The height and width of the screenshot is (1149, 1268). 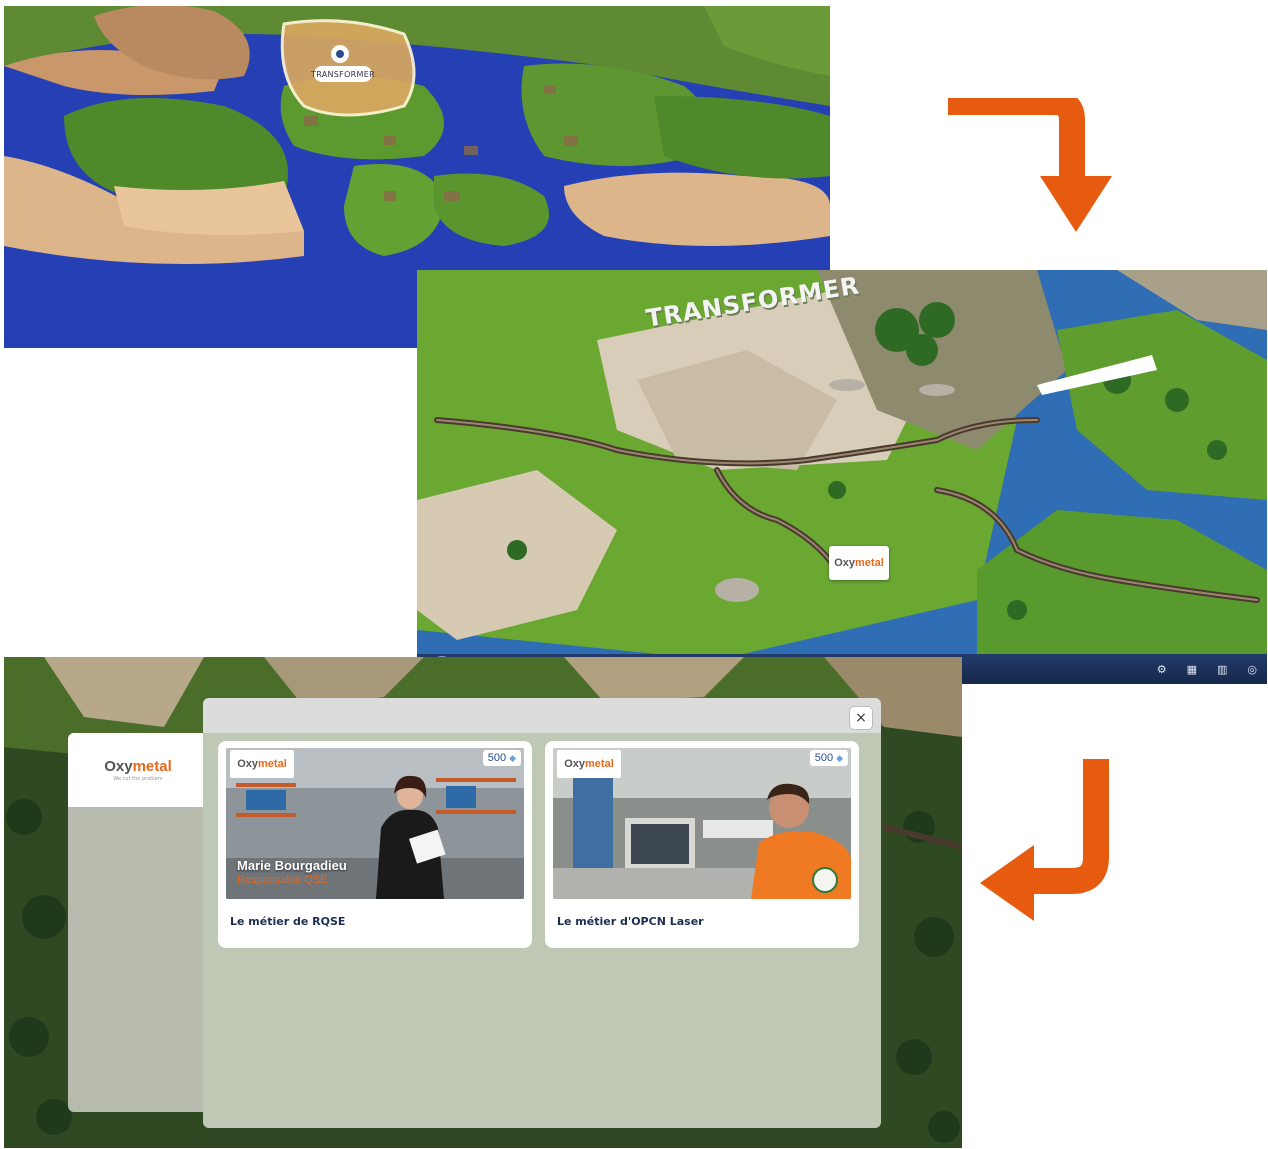 I want to click on zone-tag: TRANSFORMER, so click(x=343, y=74).